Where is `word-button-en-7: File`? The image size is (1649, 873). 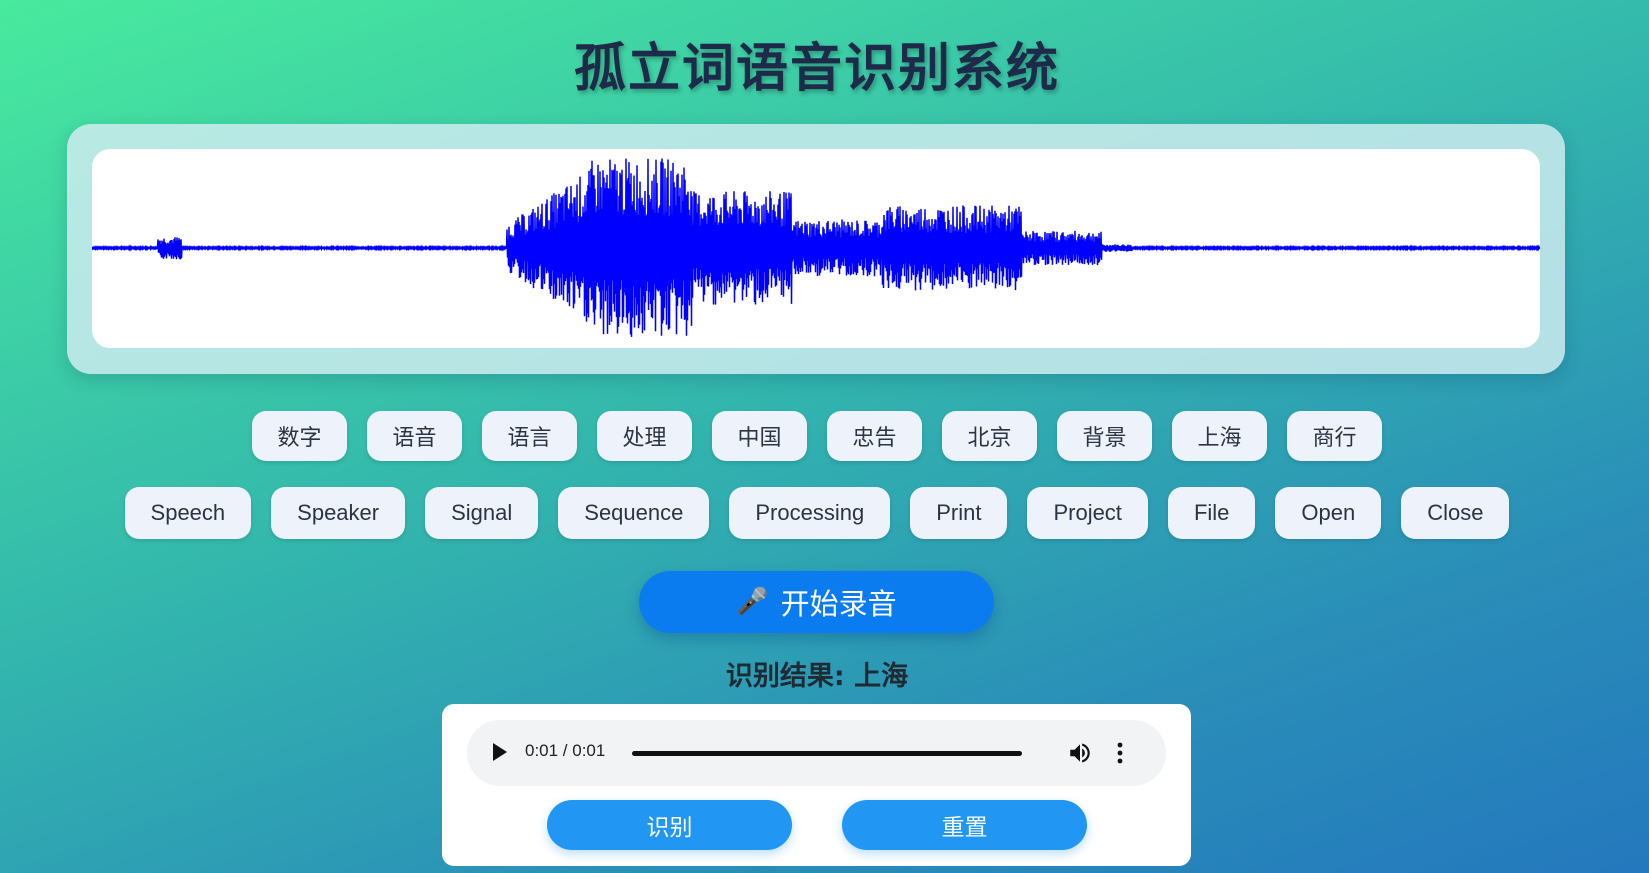 word-button-en-7: File is located at coordinates (1211, 513).